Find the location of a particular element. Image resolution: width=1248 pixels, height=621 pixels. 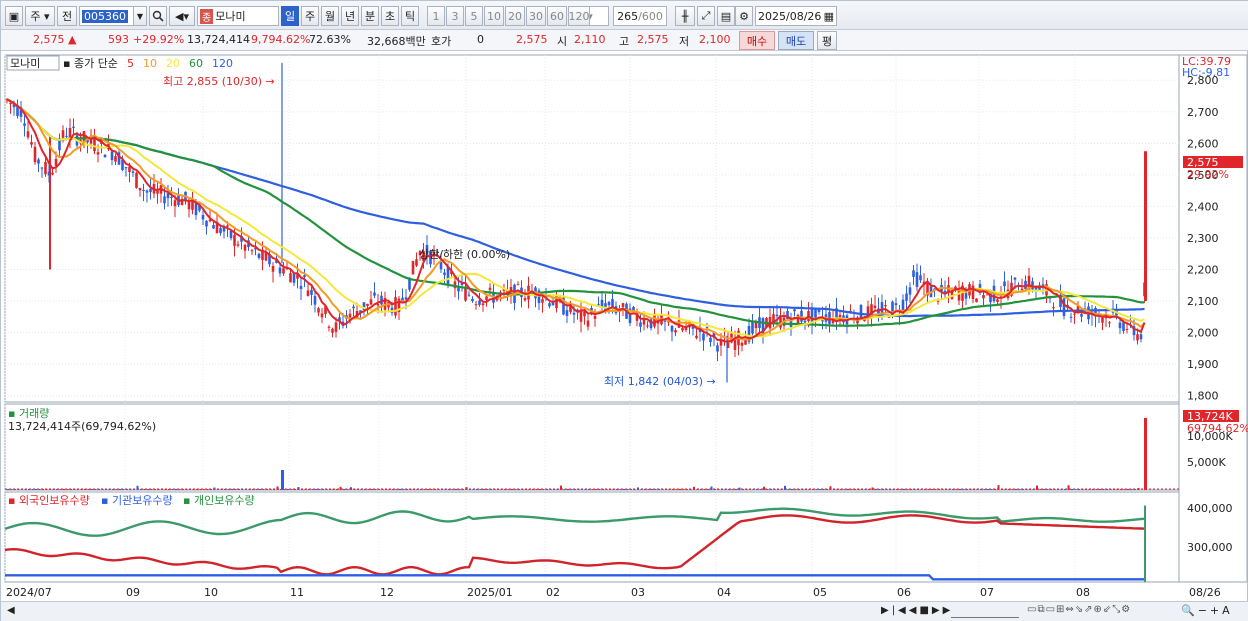

tab-4: 분 is located at coordinates (370, 16).